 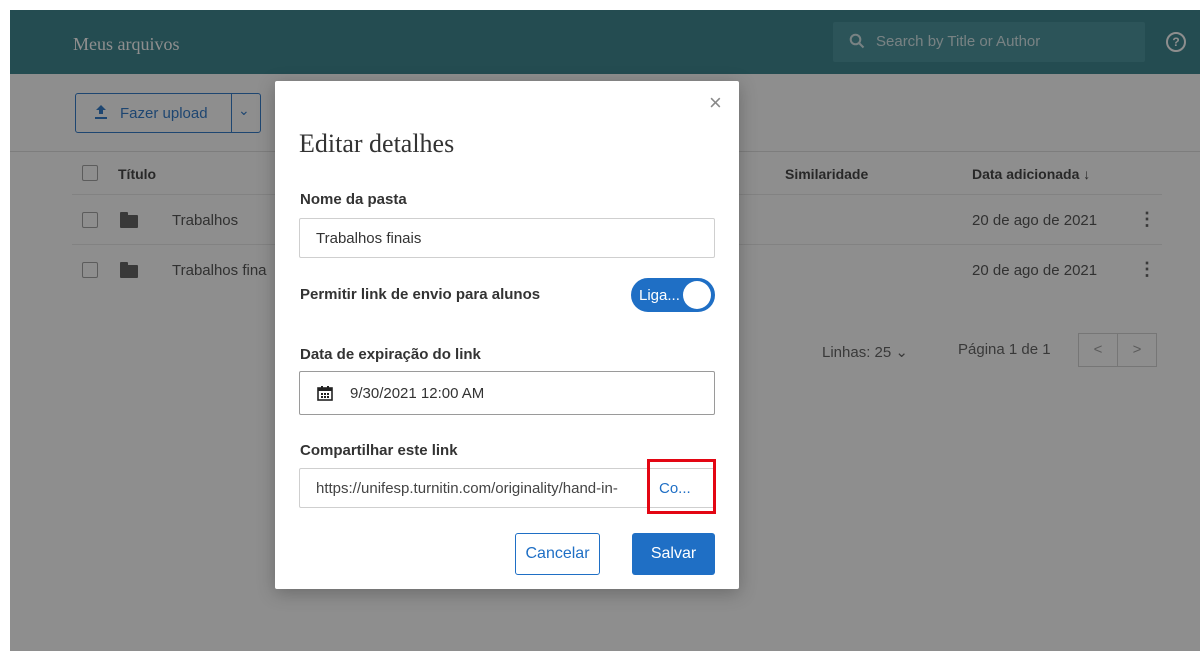 What do you see at coordinates (417, 393) in the screenshot?
I see `expiration-date-value: 9/30/2021 12:00 AM` at bounding box center [417, 393].